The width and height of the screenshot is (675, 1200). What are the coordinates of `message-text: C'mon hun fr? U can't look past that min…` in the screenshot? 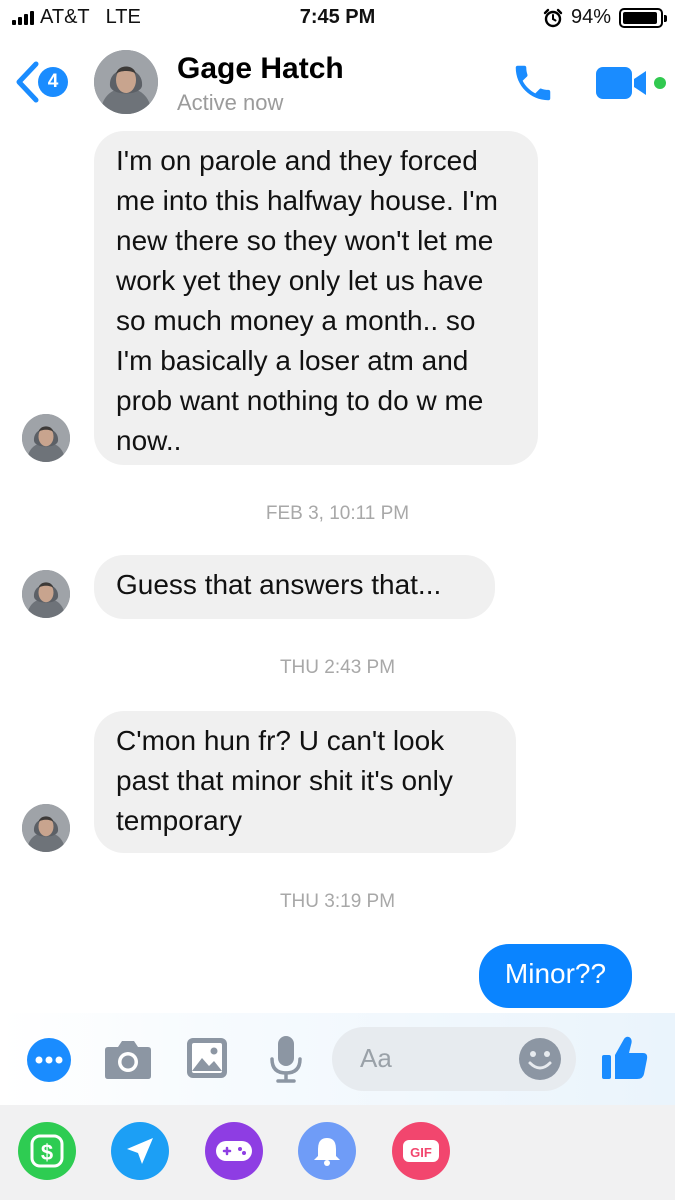 It's located at (284, 780).